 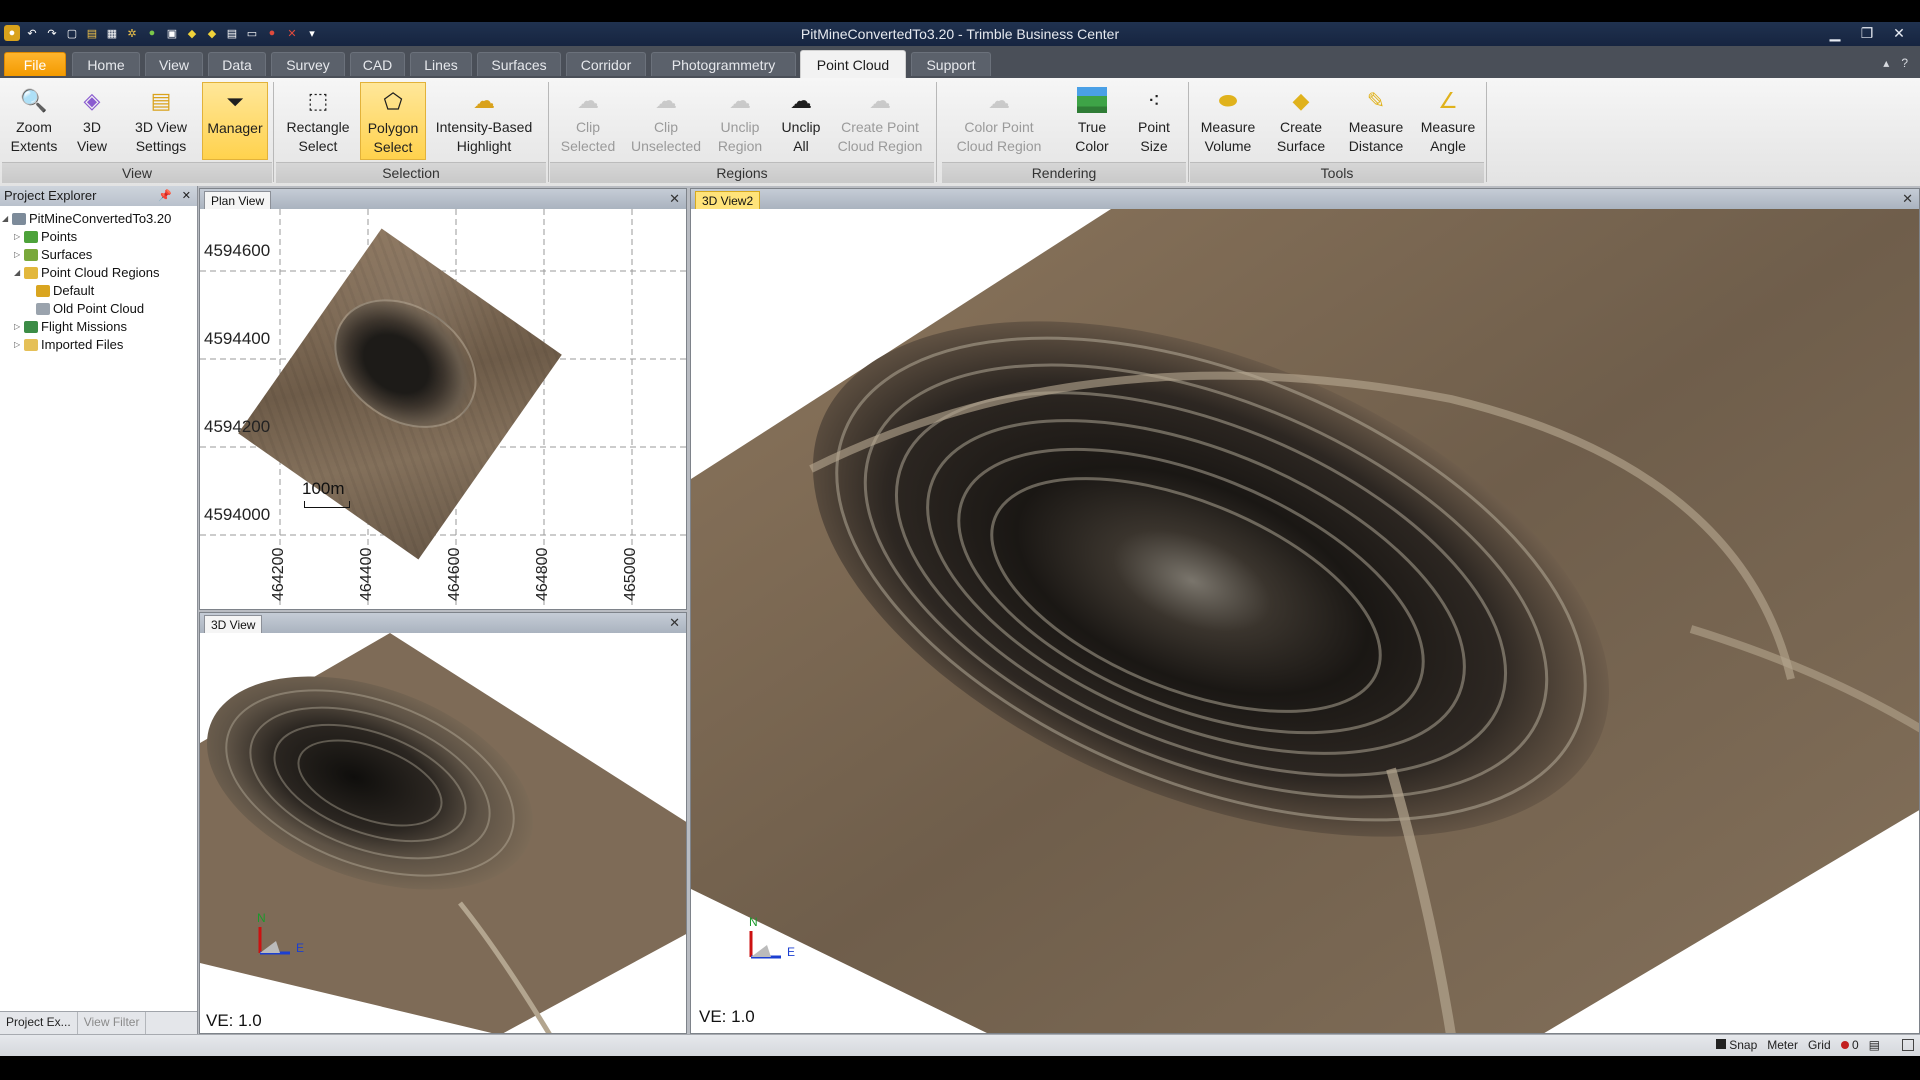 I want to click on 3d-view2-tab: 3D View2, so click(x=728, y=200).